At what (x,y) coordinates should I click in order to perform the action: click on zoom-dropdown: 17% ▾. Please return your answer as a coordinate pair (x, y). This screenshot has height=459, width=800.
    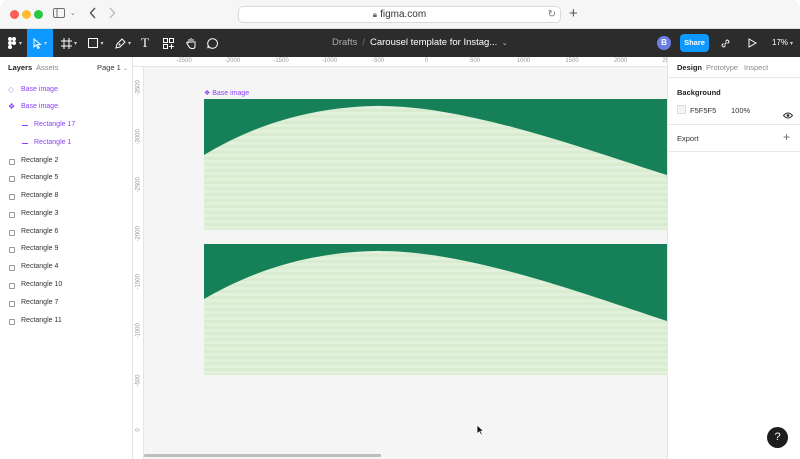
    Looking at the image, I should click on (782, 43).